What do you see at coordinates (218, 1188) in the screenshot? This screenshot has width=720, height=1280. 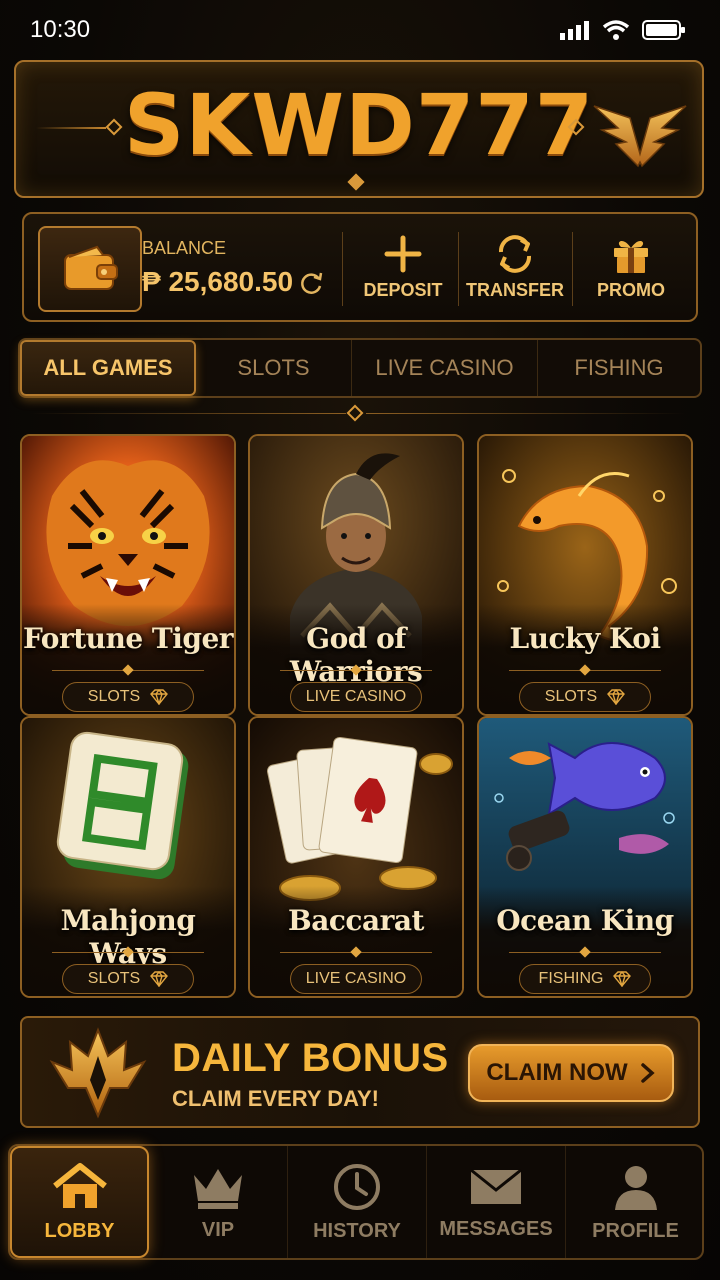 I see `crown-icon` at bounding box center [218, 1188].